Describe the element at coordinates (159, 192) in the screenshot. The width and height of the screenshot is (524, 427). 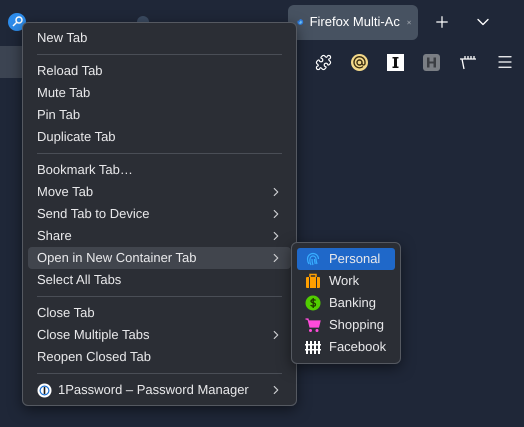
I see `menu-item: Move Tab` at that location.